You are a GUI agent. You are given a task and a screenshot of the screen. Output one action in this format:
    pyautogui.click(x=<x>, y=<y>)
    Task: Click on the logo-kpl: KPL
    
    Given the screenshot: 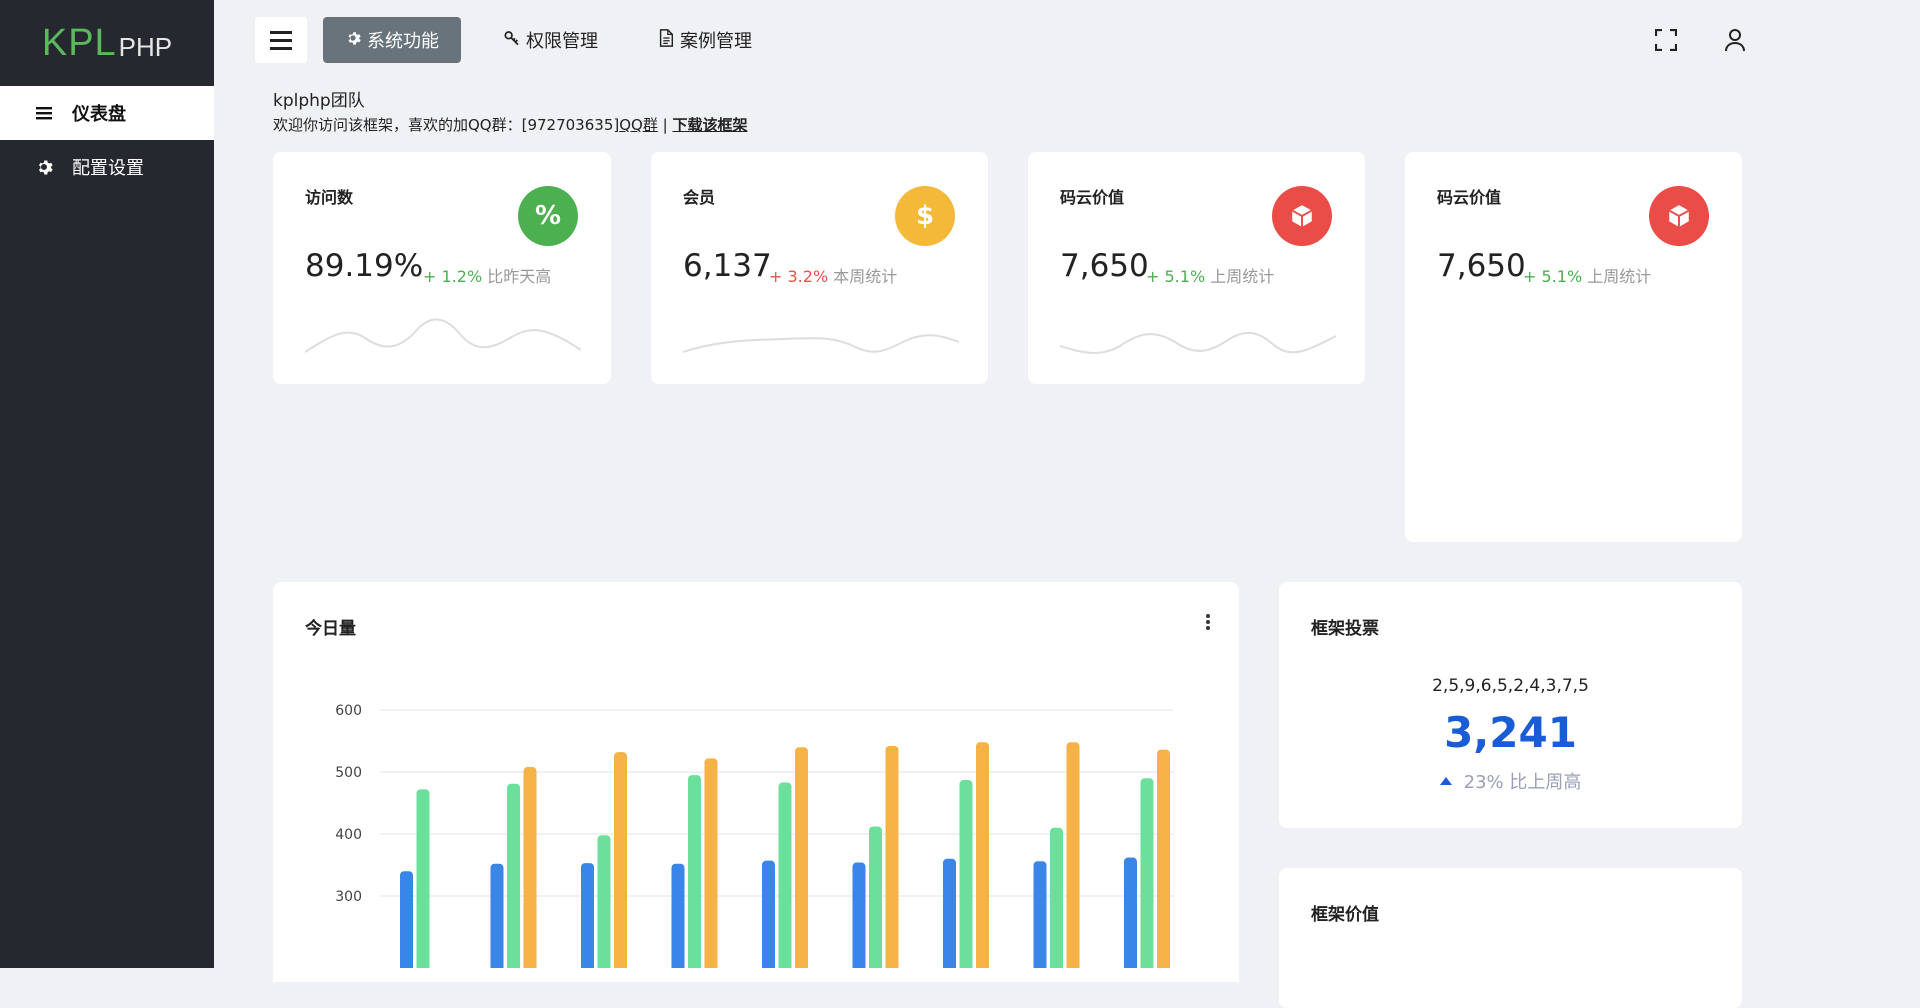 What is the action you would take?
    pyautogui.click(x=79, y=42)
    